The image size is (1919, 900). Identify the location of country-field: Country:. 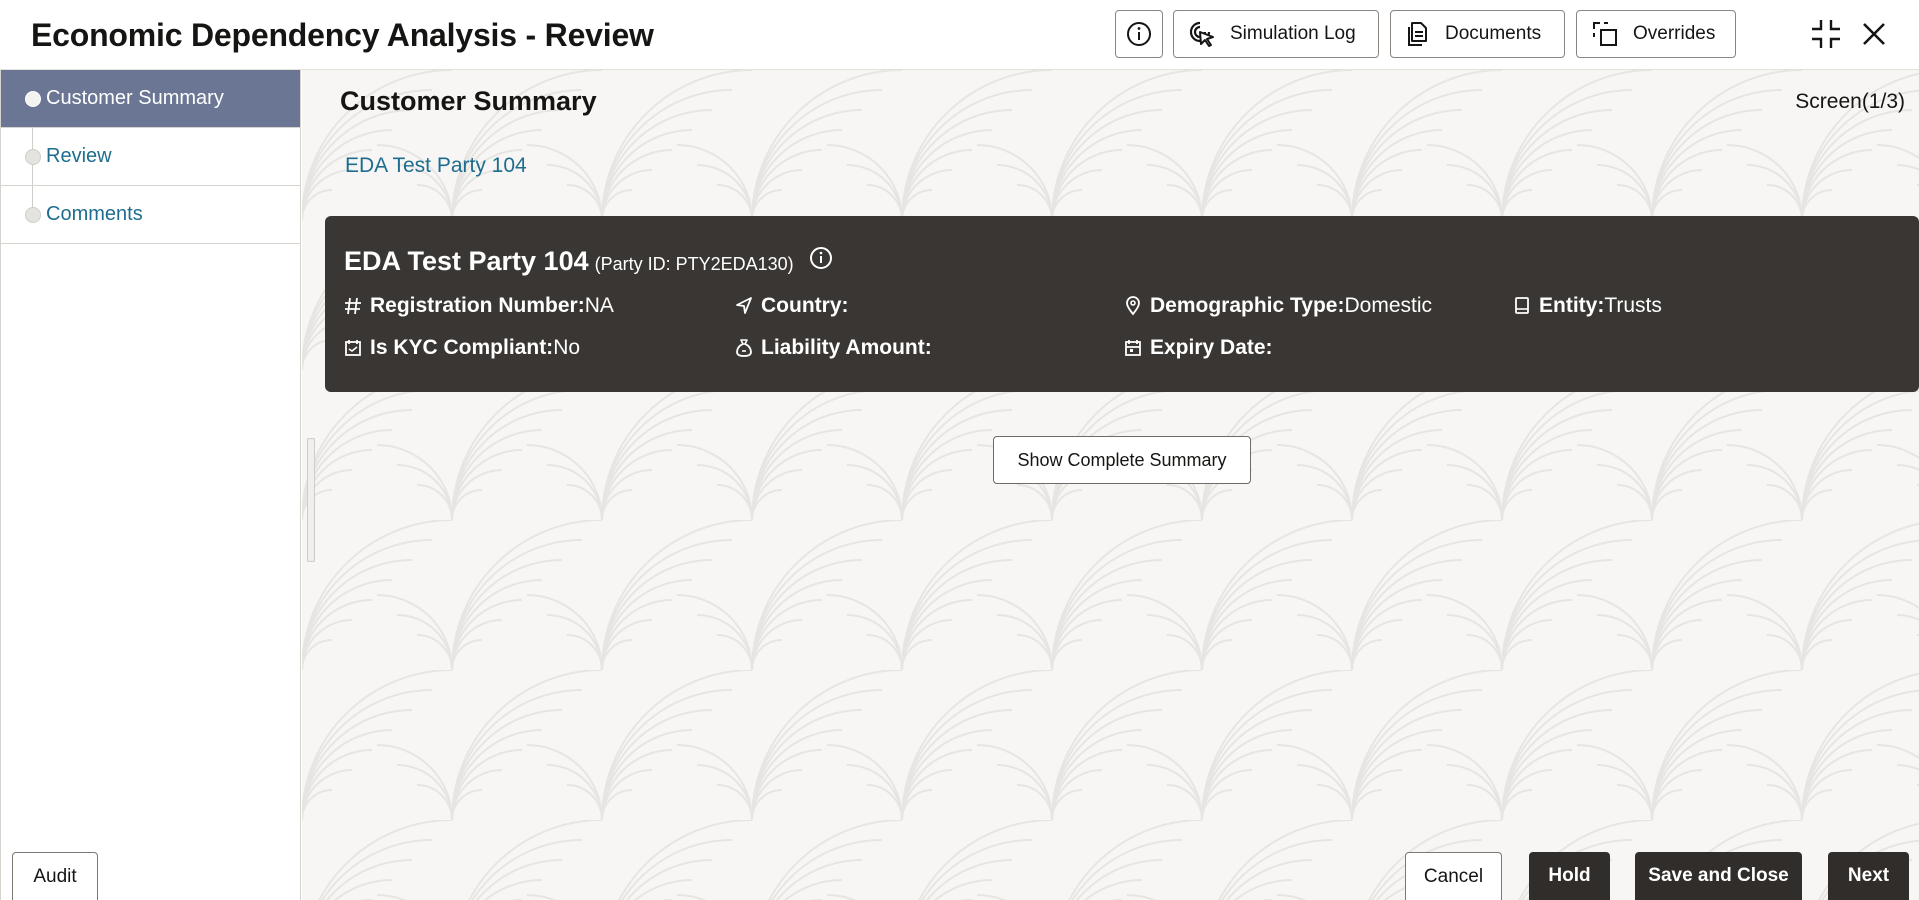
(792, 306).